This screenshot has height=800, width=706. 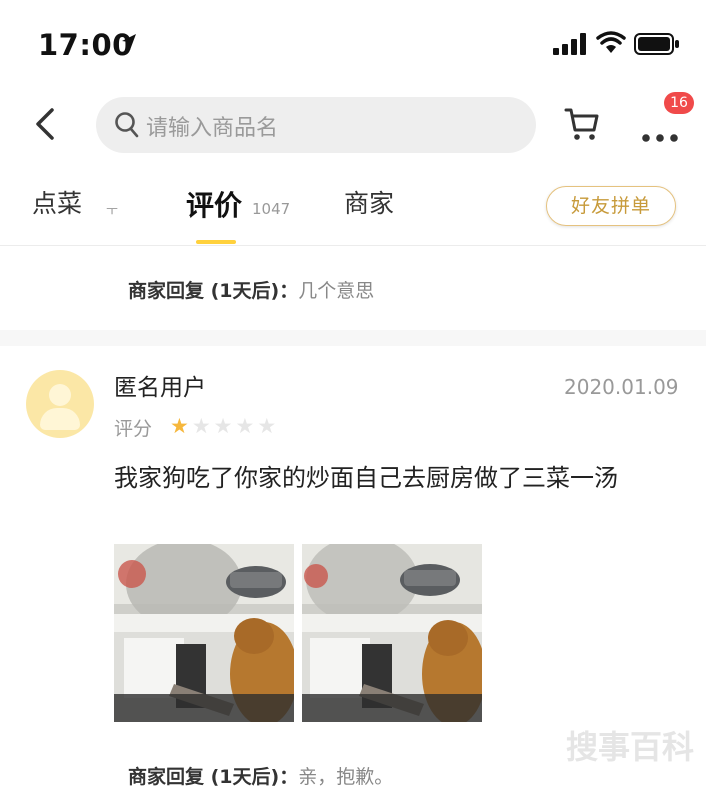 What do you see at coordinates (369, 202) in the screenshot?
I see `tab-merchant: 商家` at bounding box center [369, 202].